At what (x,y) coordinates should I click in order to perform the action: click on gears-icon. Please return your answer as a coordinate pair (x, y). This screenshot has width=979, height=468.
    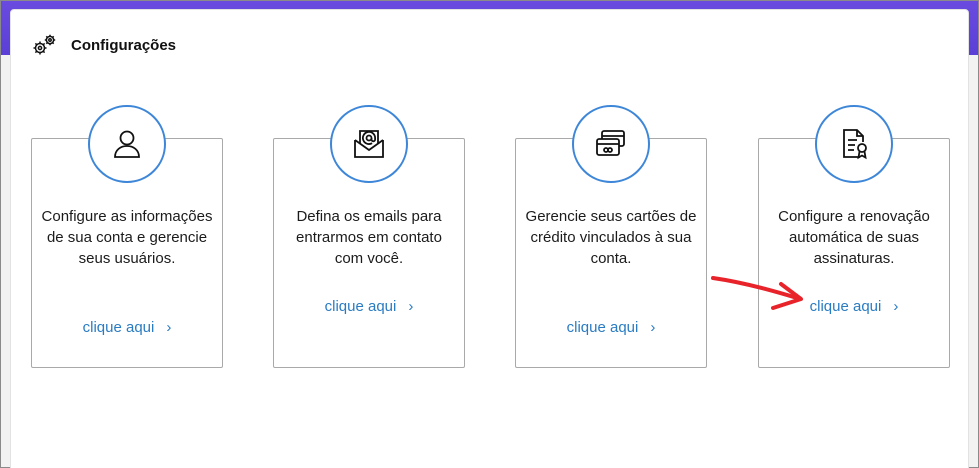
    Looking at the image, I should click on (44, 44).